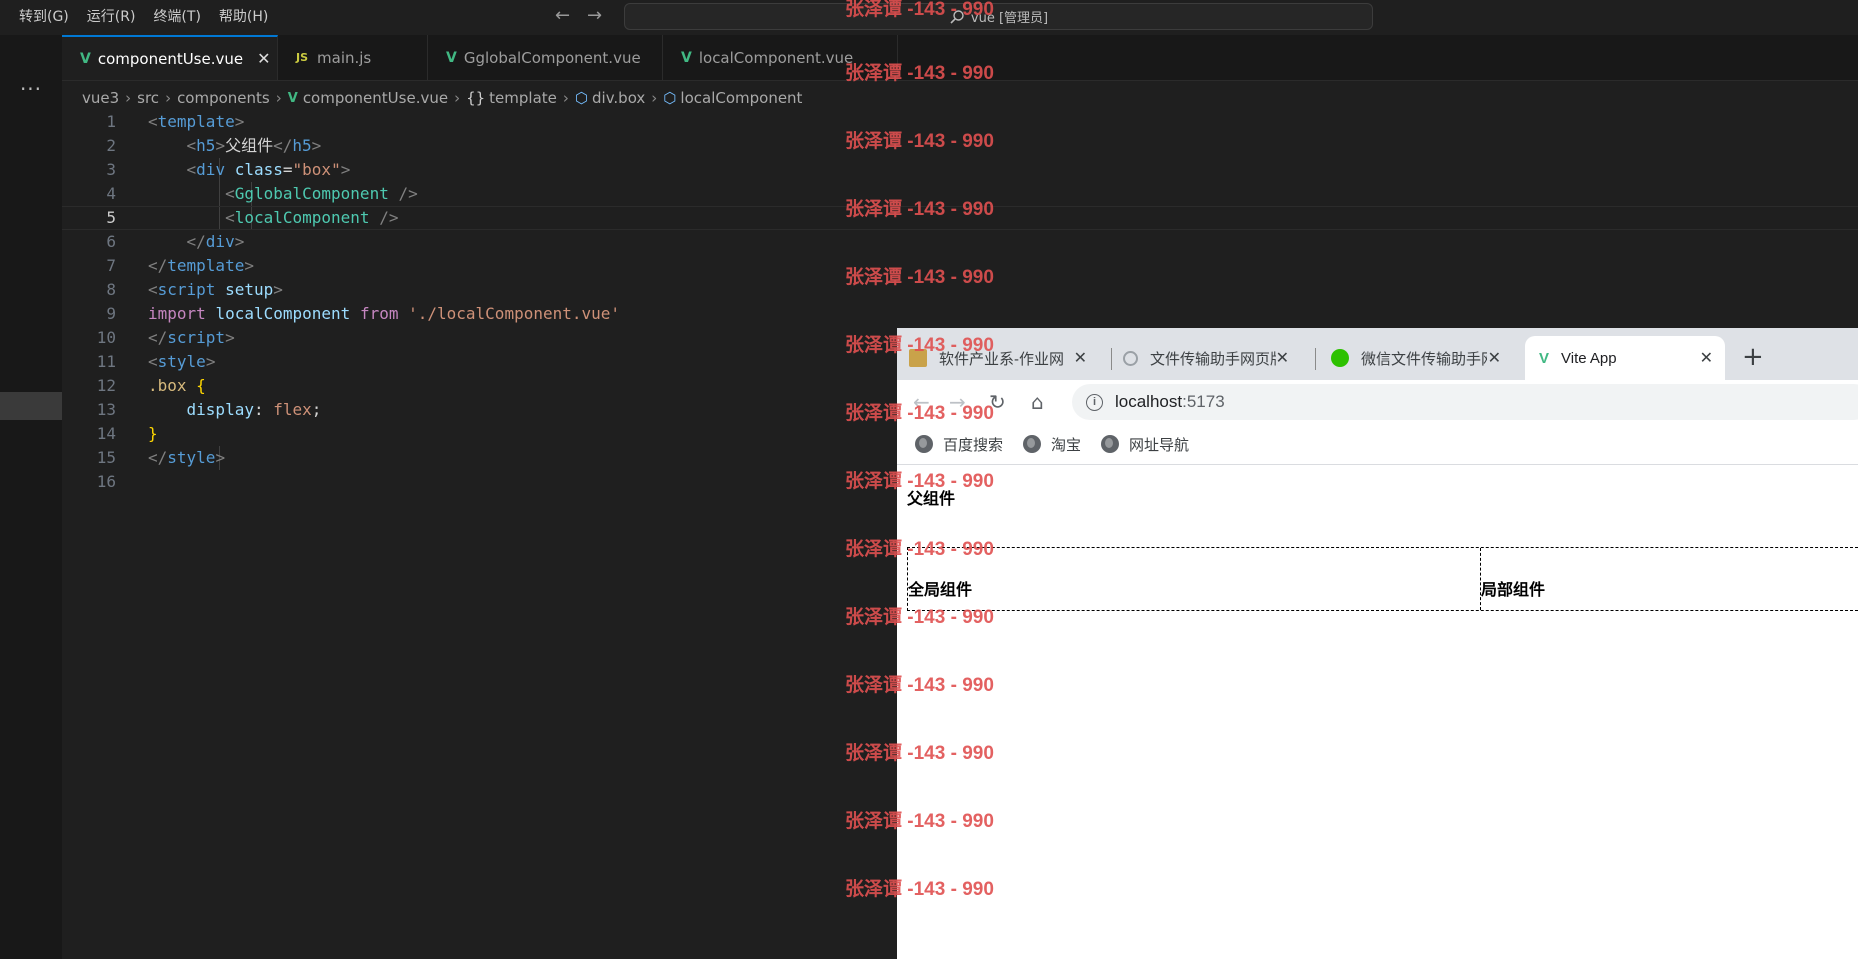 This screenshot has width=1858, height=959. Describe the element at coordinates (375, 98) in the screenshot. I see `breadcrumb-item: componentUse.vue` at that location.